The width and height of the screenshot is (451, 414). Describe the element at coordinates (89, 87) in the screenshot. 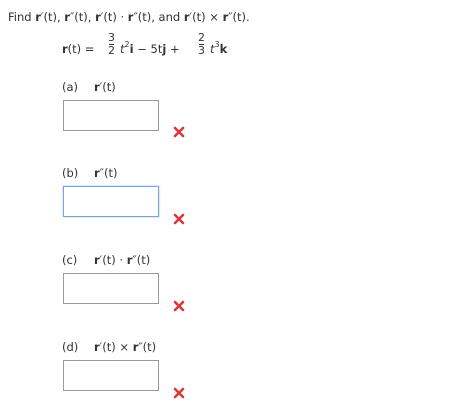

I see `part-a-label: (a) r′(t)` at that location.